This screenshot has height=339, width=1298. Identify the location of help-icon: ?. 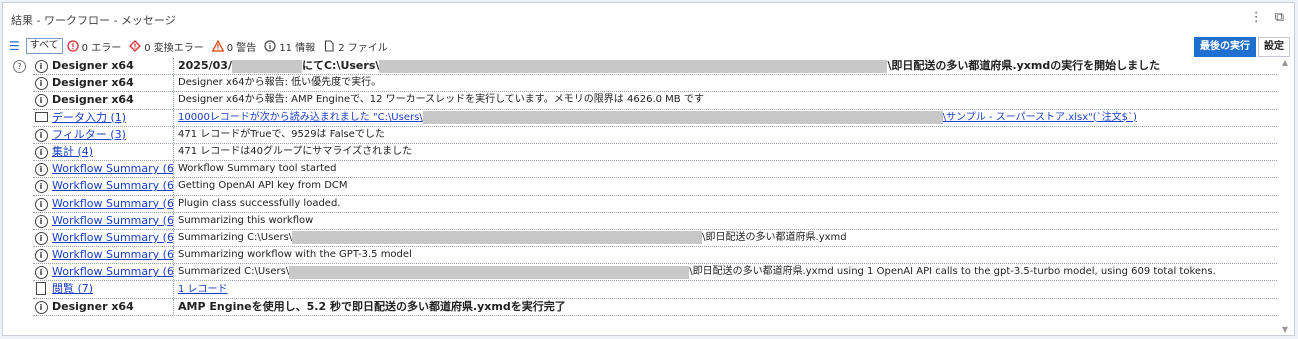
(19, 66).